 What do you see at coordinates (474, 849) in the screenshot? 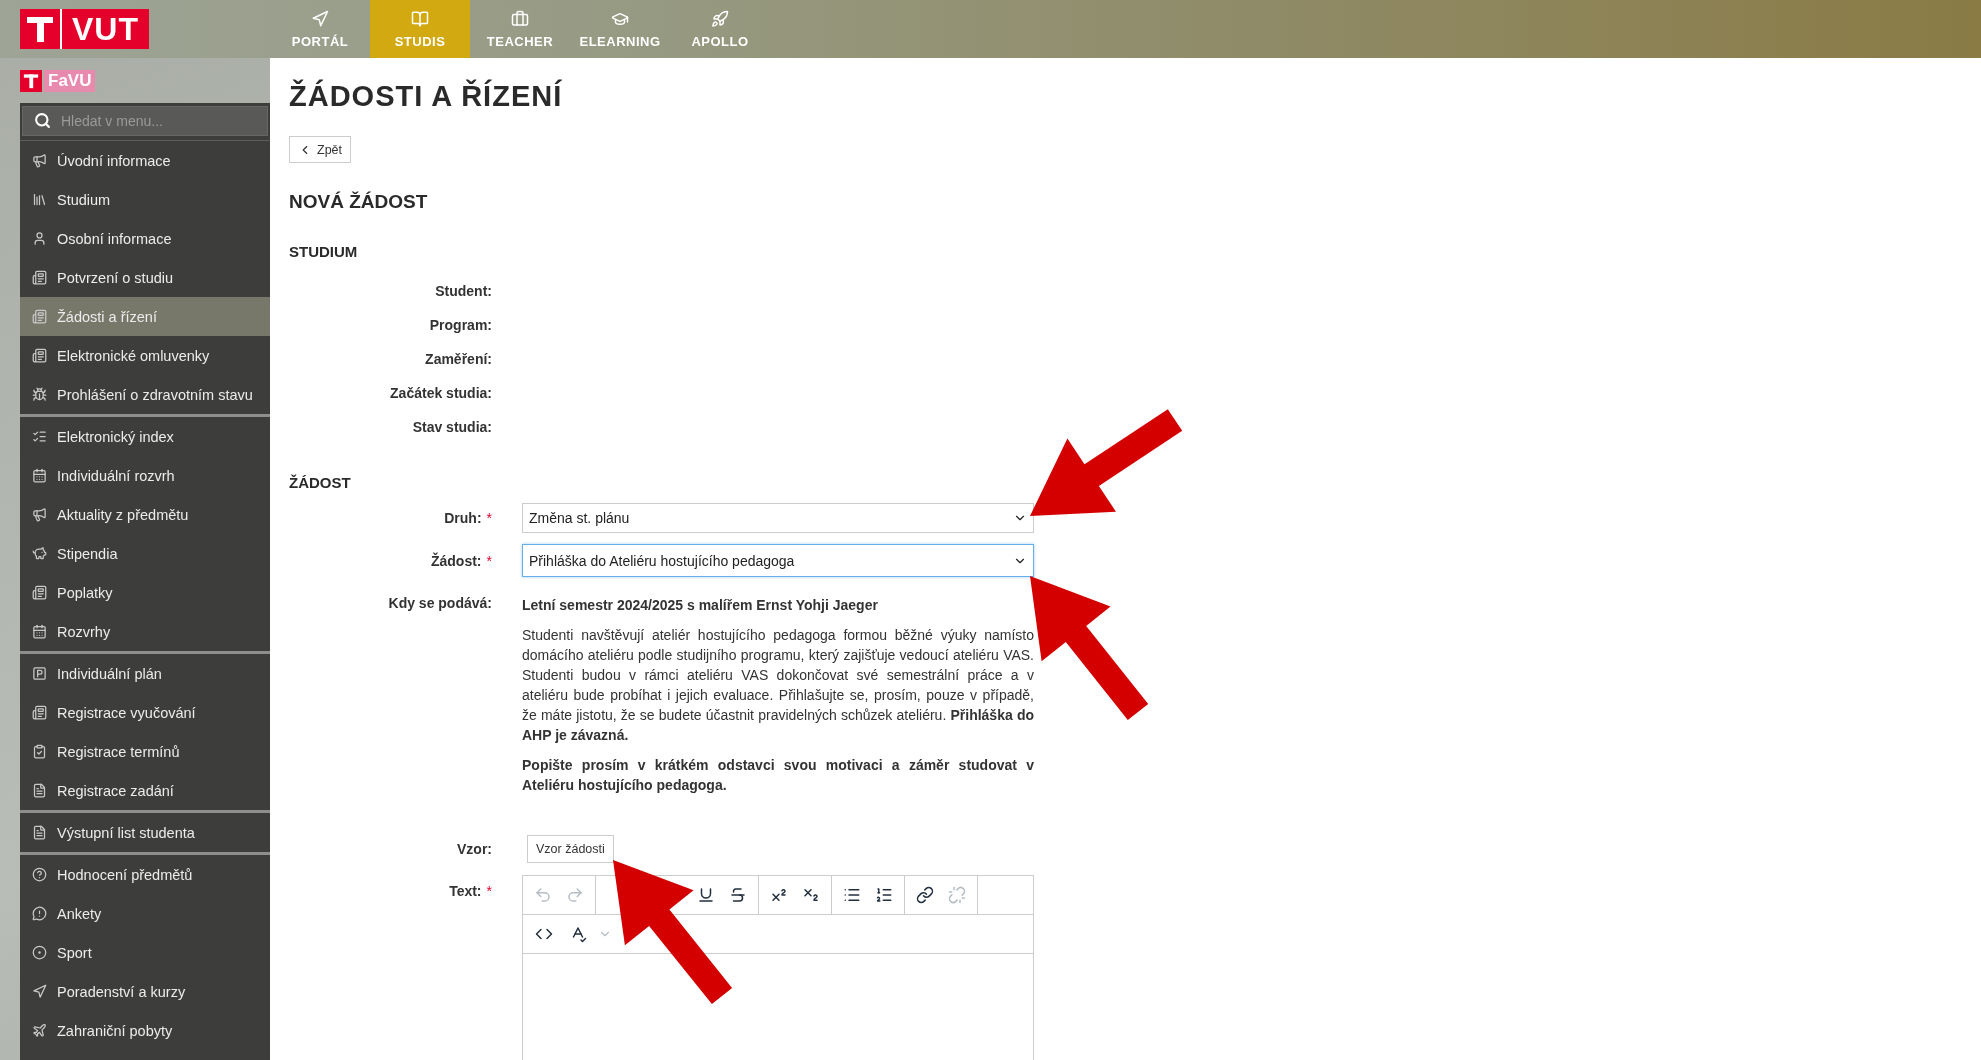
I see `field-label: Vzor:` at bounding box center [474, 849].